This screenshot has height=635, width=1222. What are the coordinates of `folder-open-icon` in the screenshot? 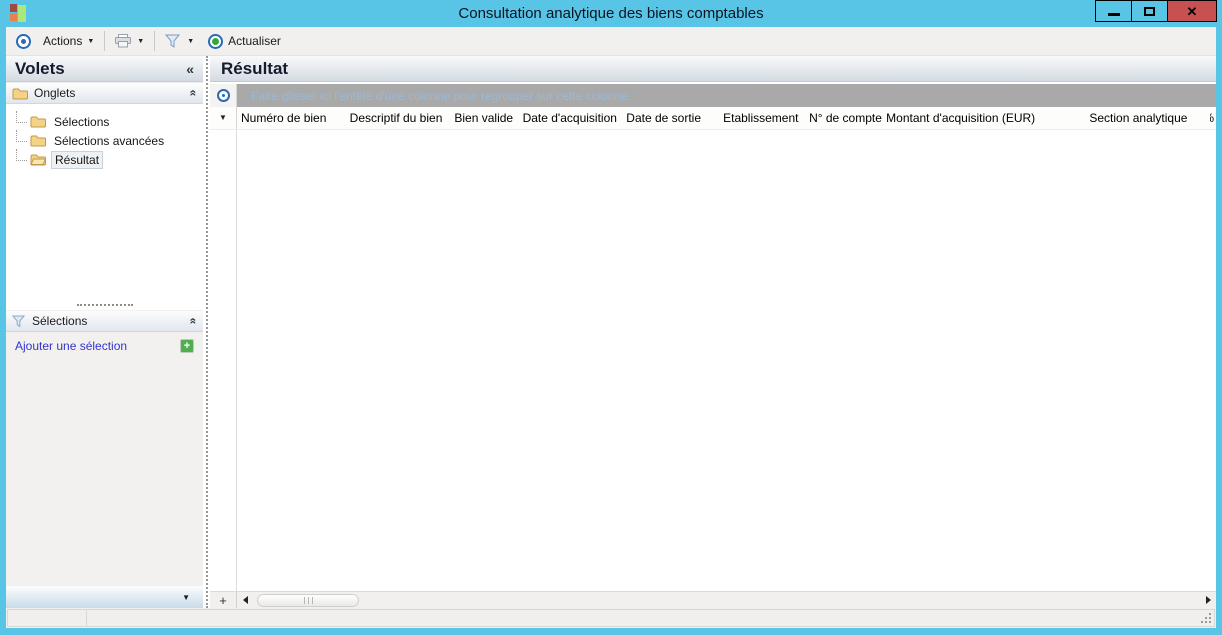 It's located at (38, 160).